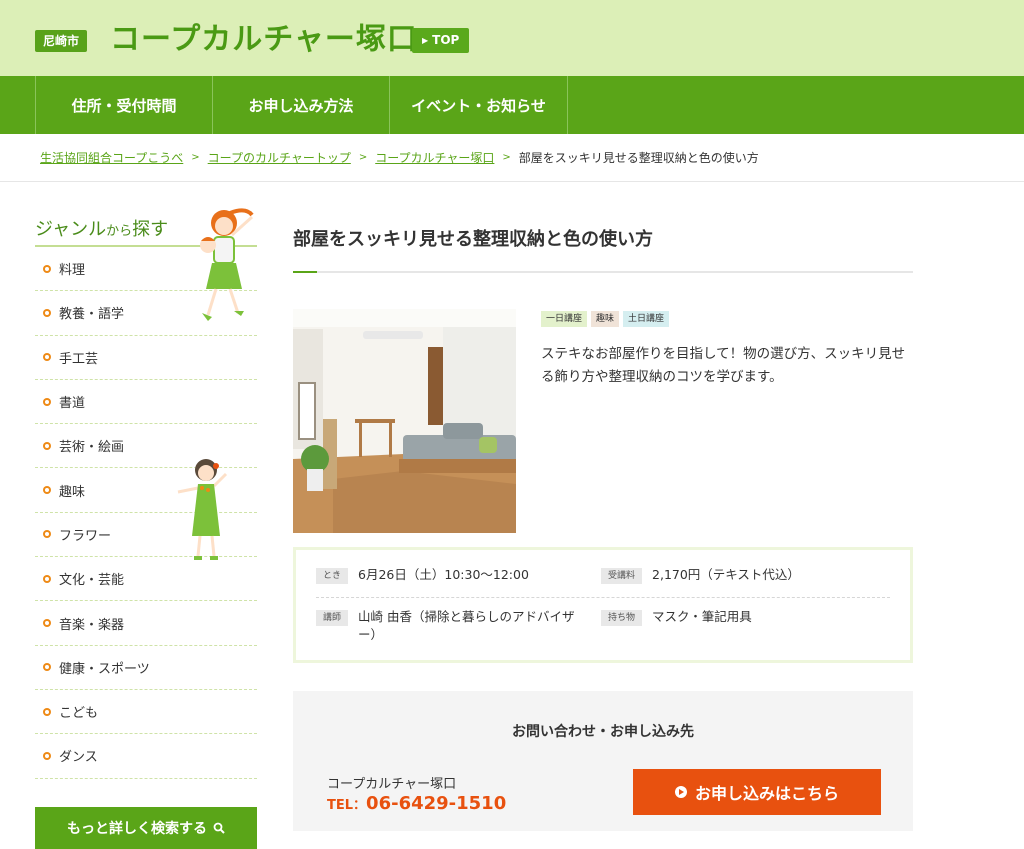  What do you see at coordinates (92, 448) in the screenshot?
I see `genre-label: 芸術・絵画` at bounding box center [92, 448].